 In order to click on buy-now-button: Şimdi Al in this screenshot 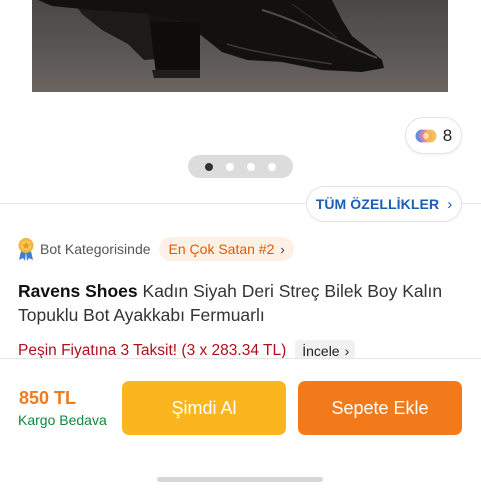, I will do `click(204, 408)`.